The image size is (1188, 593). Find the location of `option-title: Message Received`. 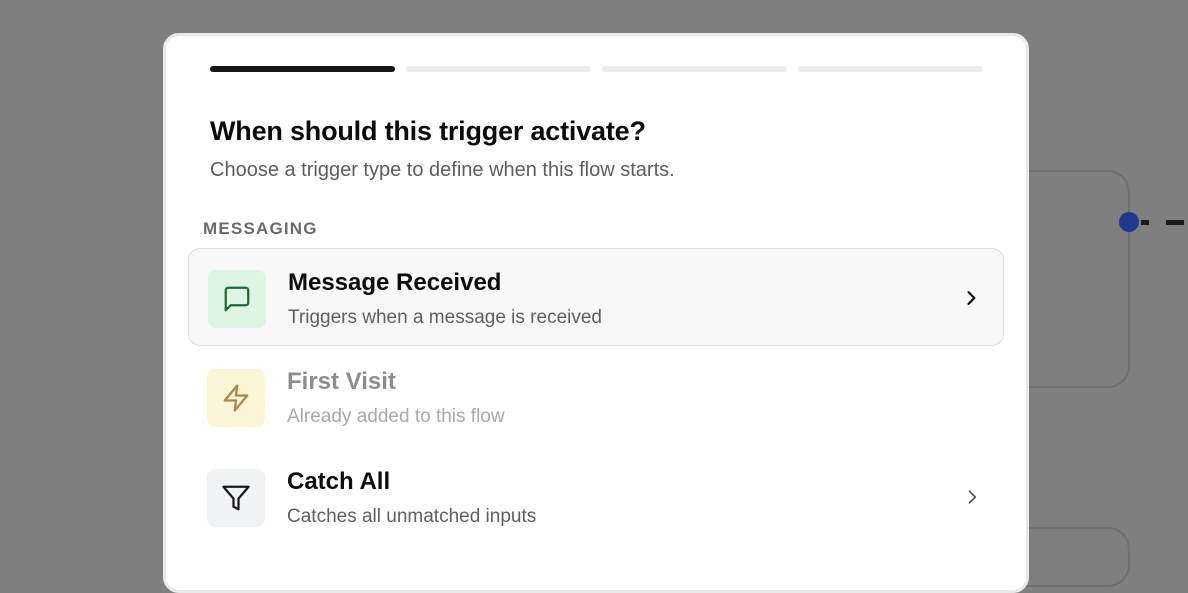

option-title: Message Received is located at coordinates (395, 282).